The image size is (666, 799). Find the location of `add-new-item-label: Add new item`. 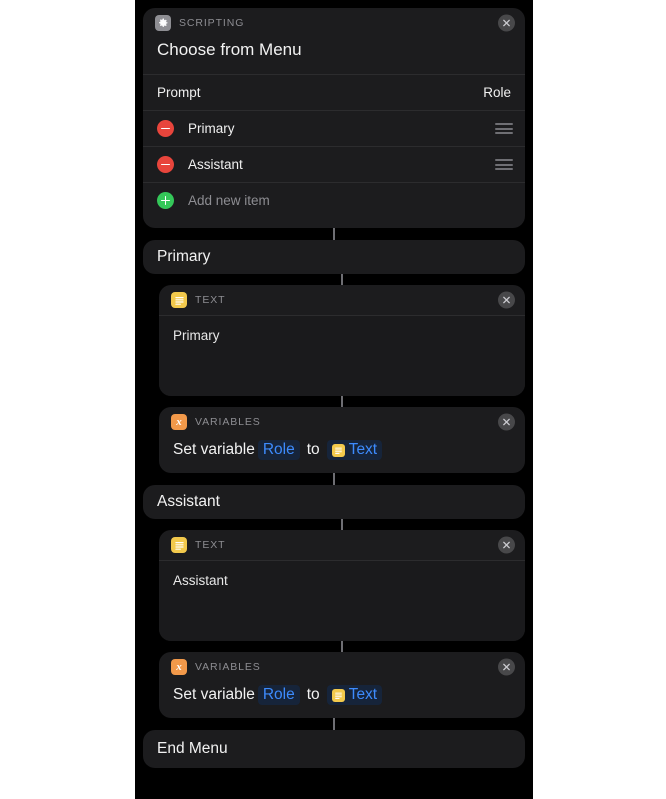

add-new-item-label: Add new item is located at coordinates (229, 200).